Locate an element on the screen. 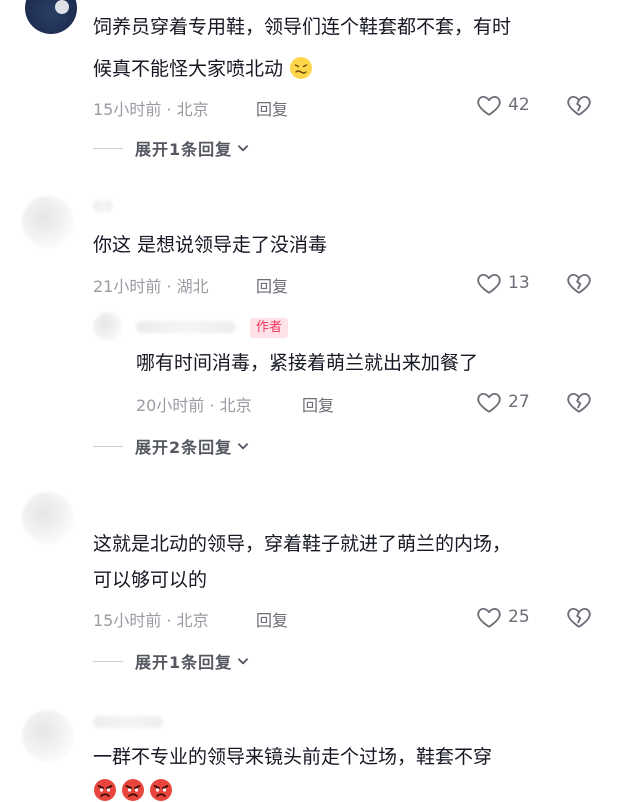 The height and width of the screenshot is (802, 617). expand-replies-button: 展开2条回复 is located at coordinates (171, 446).